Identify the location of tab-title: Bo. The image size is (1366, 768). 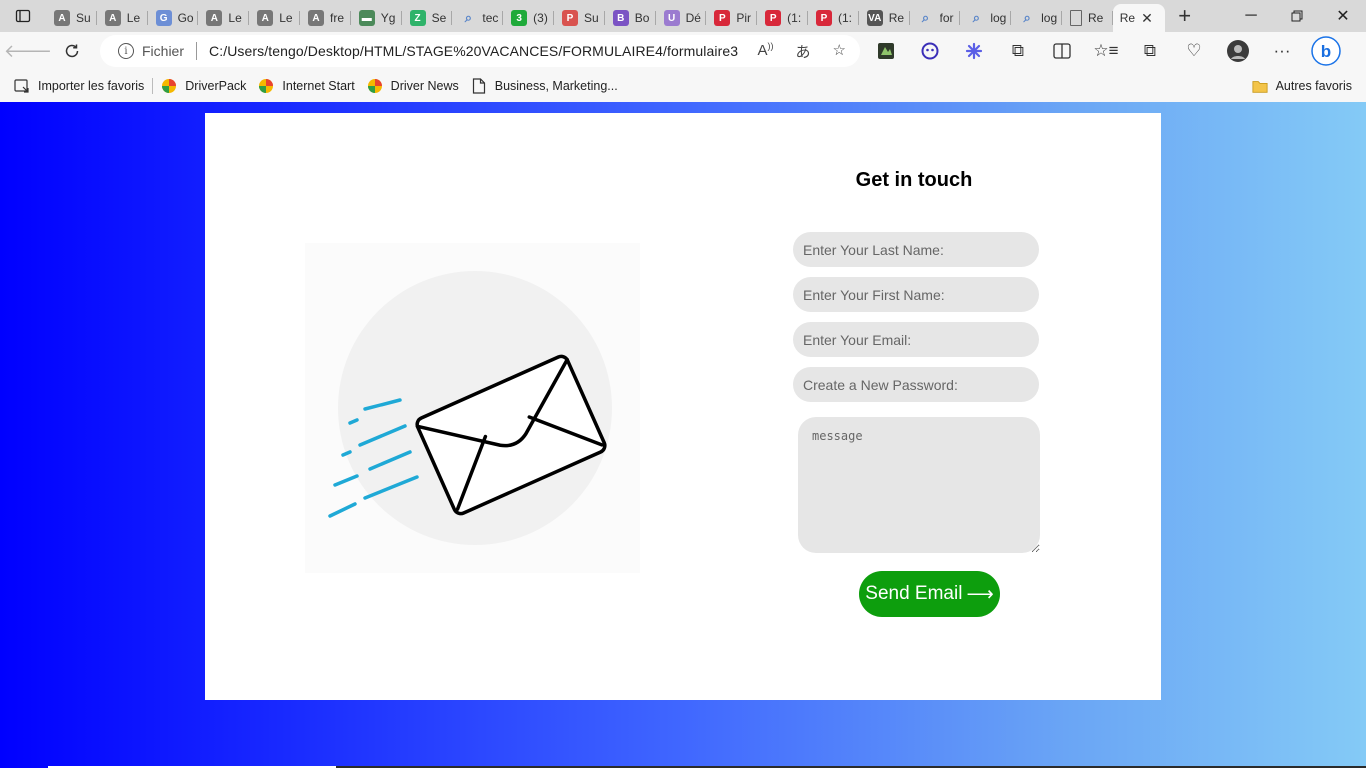
(642, 18).